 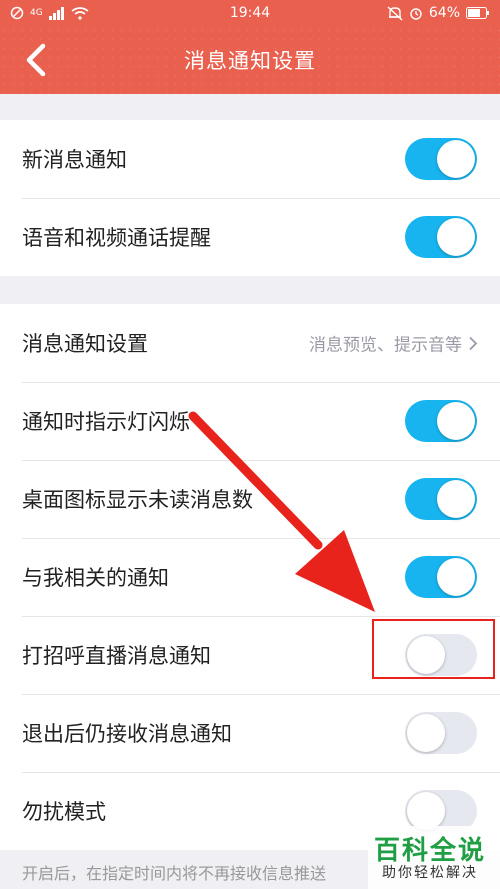 I want to click on row-voice-video-call-reminder: 语音和视频通话提醒, so click(x=250, y=237).